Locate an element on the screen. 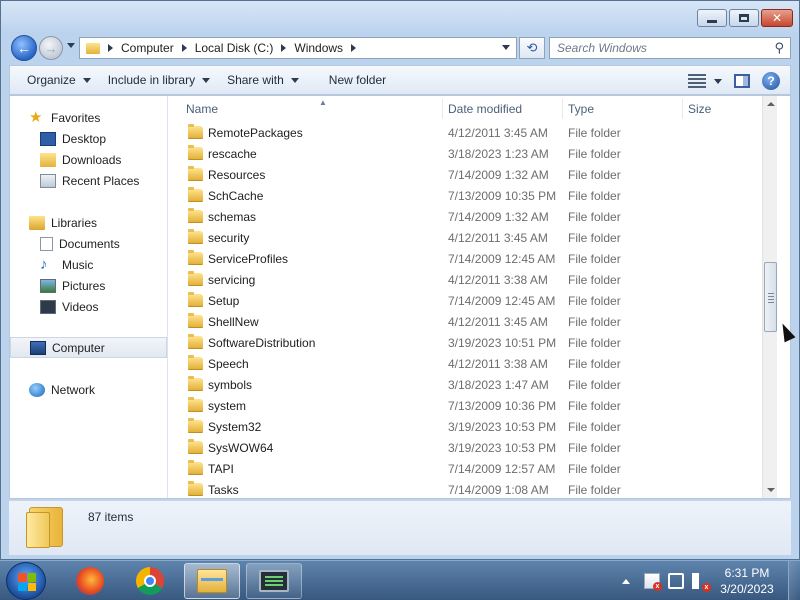 This screenshot has height=600, width=800. file-name: symbols is located at coordinates (230, 385).